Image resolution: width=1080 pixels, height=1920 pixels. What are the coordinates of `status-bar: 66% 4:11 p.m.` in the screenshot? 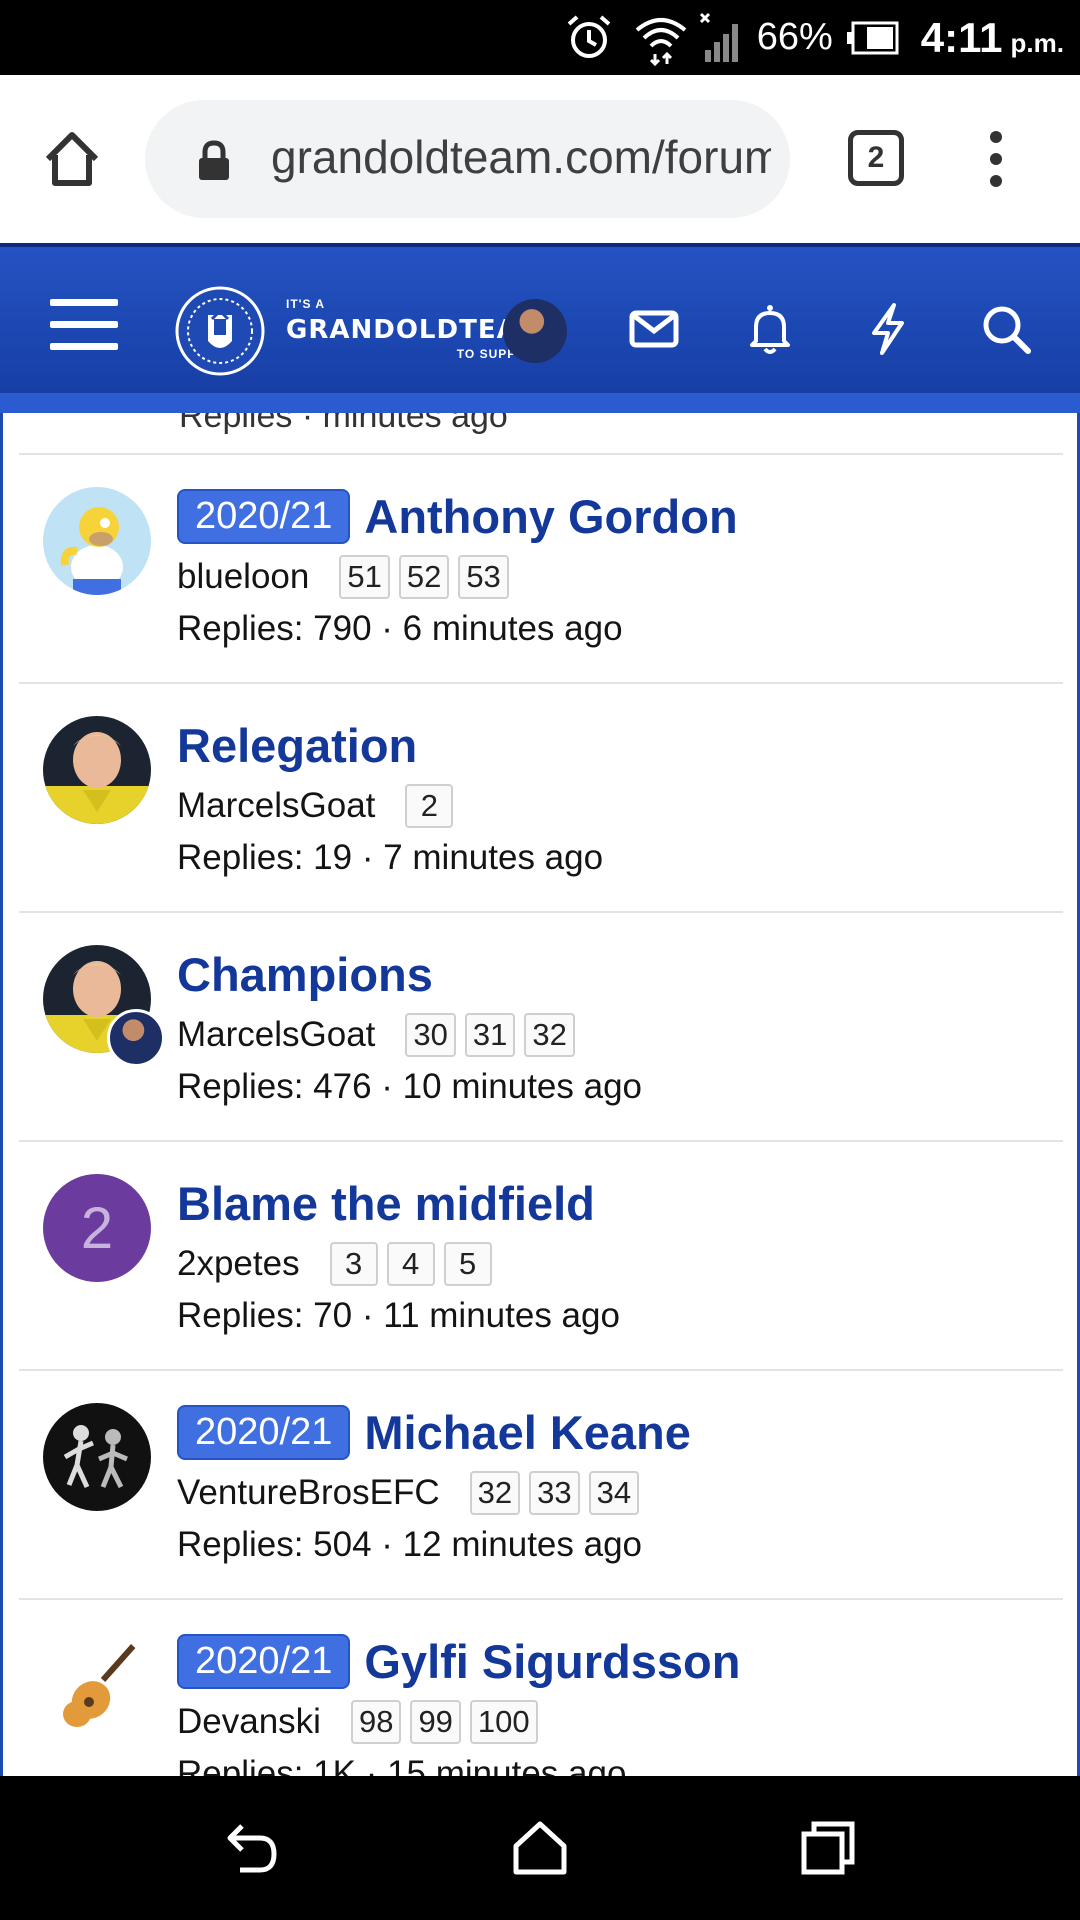 It's located at (540, 37).